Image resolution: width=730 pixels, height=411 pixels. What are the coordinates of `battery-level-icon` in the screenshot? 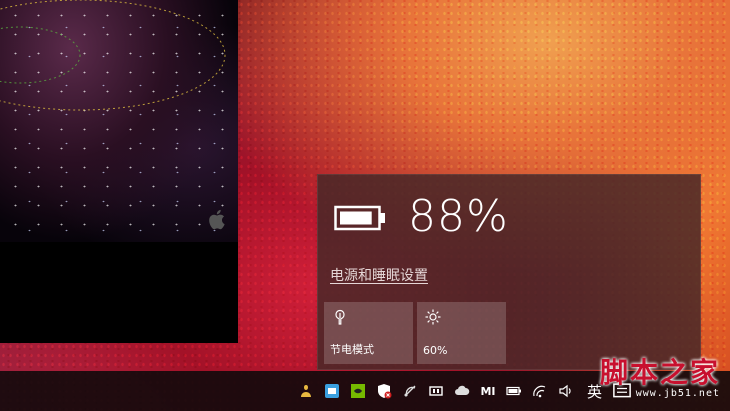 It's located at (359, 218).